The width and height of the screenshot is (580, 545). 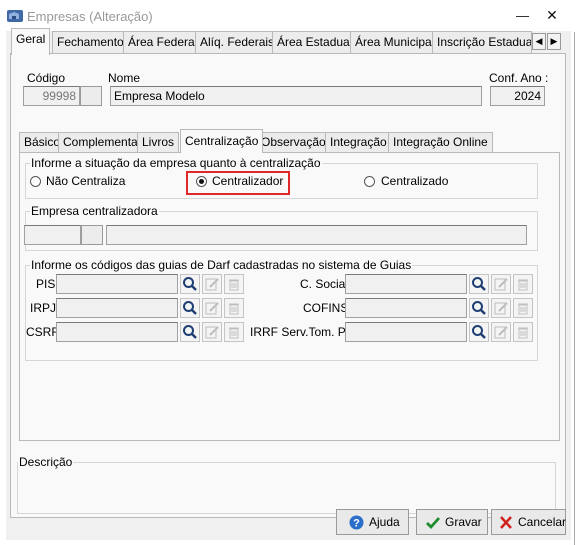 What do you see at coordinates (117, 332) in the screenshot?
I see `csrf-field` at bounding box center [117, 332].